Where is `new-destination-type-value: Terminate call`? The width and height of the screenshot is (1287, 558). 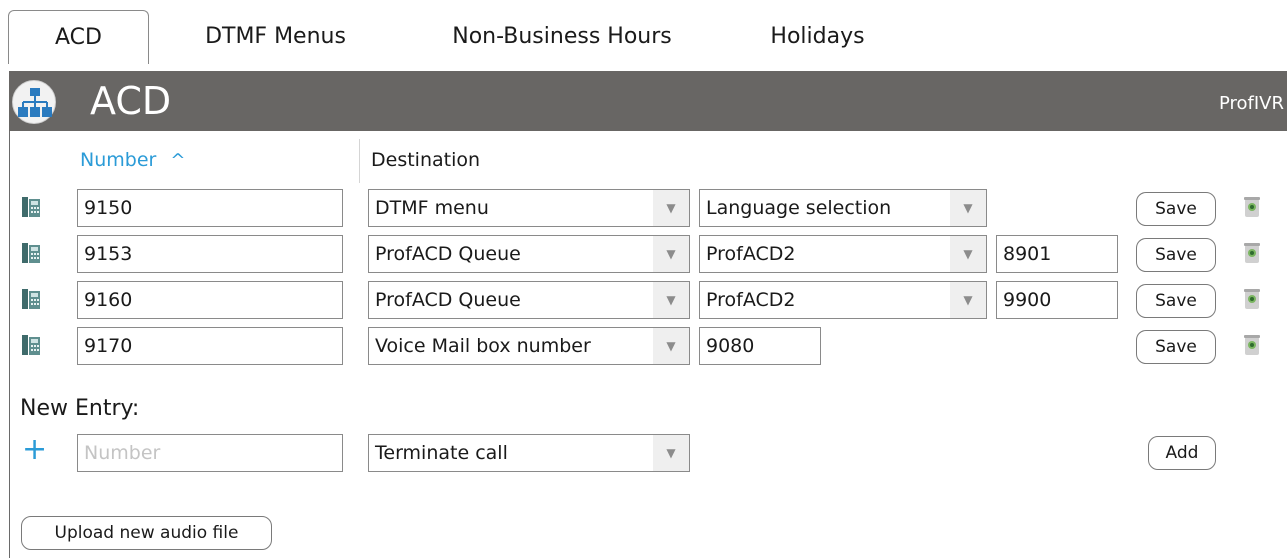
new-destination-type-value: Terminate call is located at coordinates (441, 453).